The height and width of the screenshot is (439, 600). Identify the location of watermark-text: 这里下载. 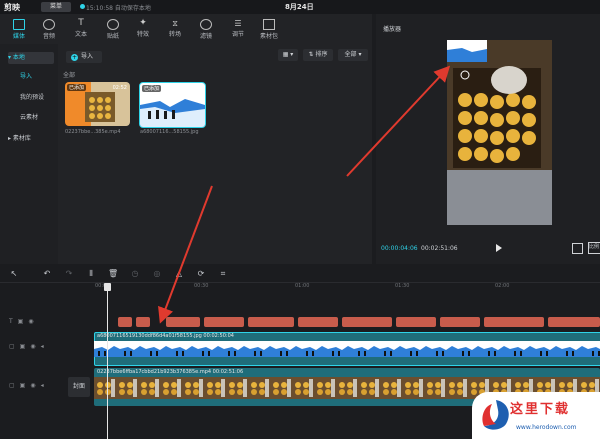
(540, 409).